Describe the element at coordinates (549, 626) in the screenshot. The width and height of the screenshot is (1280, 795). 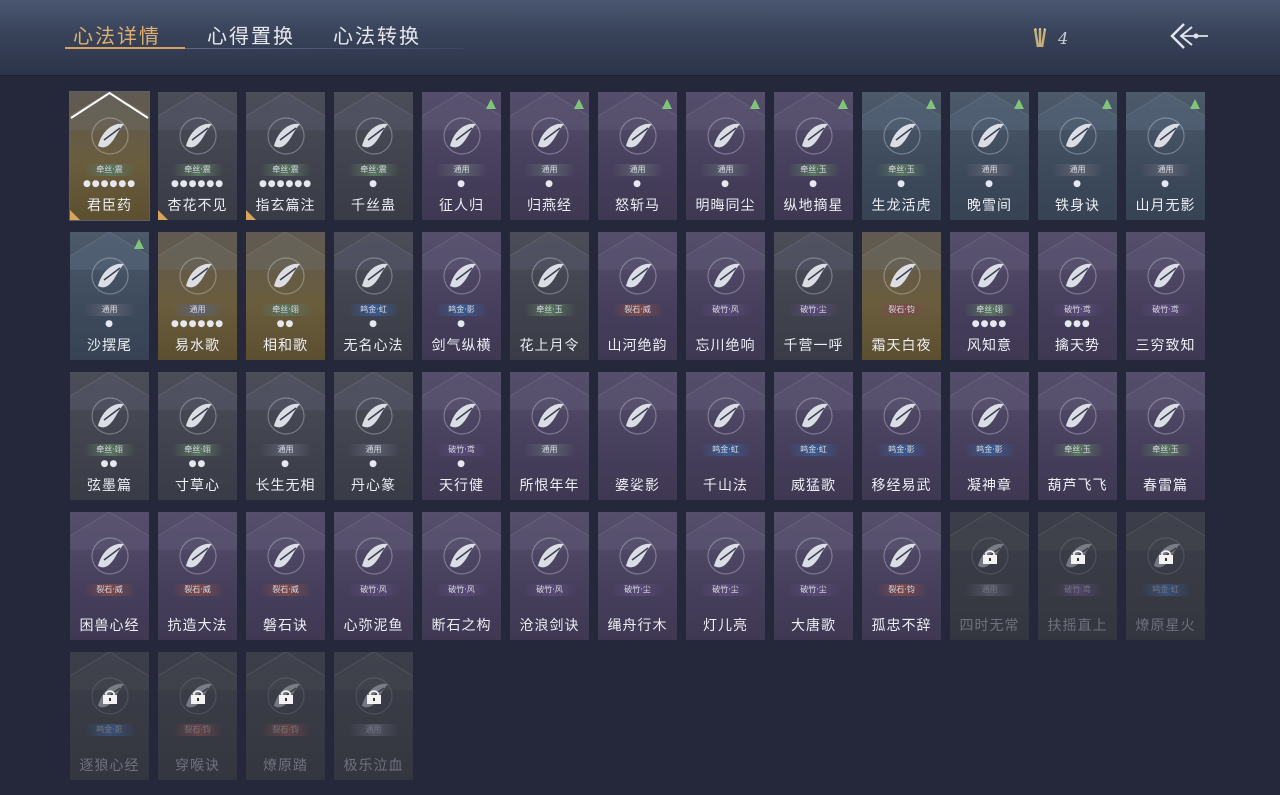
I see `card-name: 沧浪剑诀` at that location.